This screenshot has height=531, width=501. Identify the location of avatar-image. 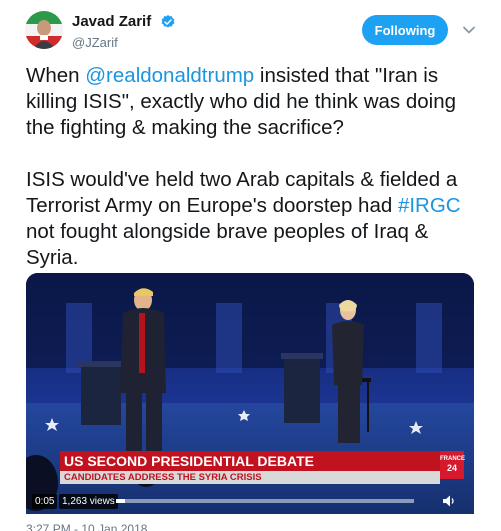
(44, 30).